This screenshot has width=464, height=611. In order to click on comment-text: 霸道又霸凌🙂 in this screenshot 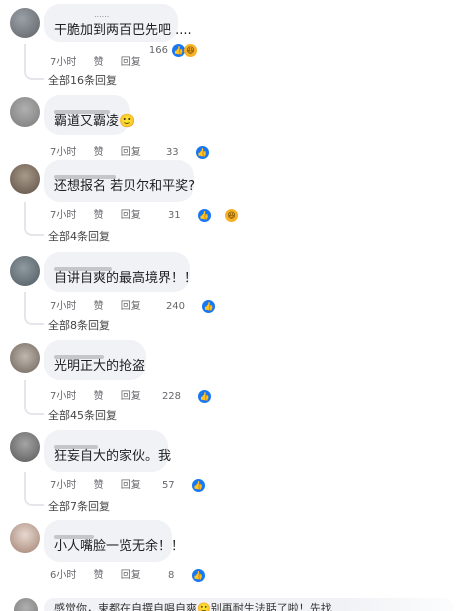, I will do `click(95, 121)`.